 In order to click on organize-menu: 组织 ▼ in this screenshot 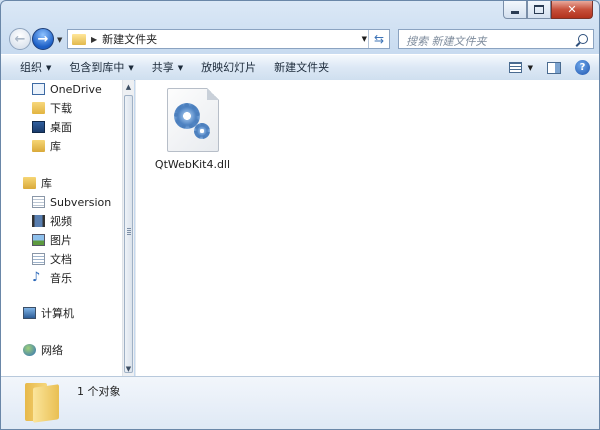, I will do `click(35, 67)`.